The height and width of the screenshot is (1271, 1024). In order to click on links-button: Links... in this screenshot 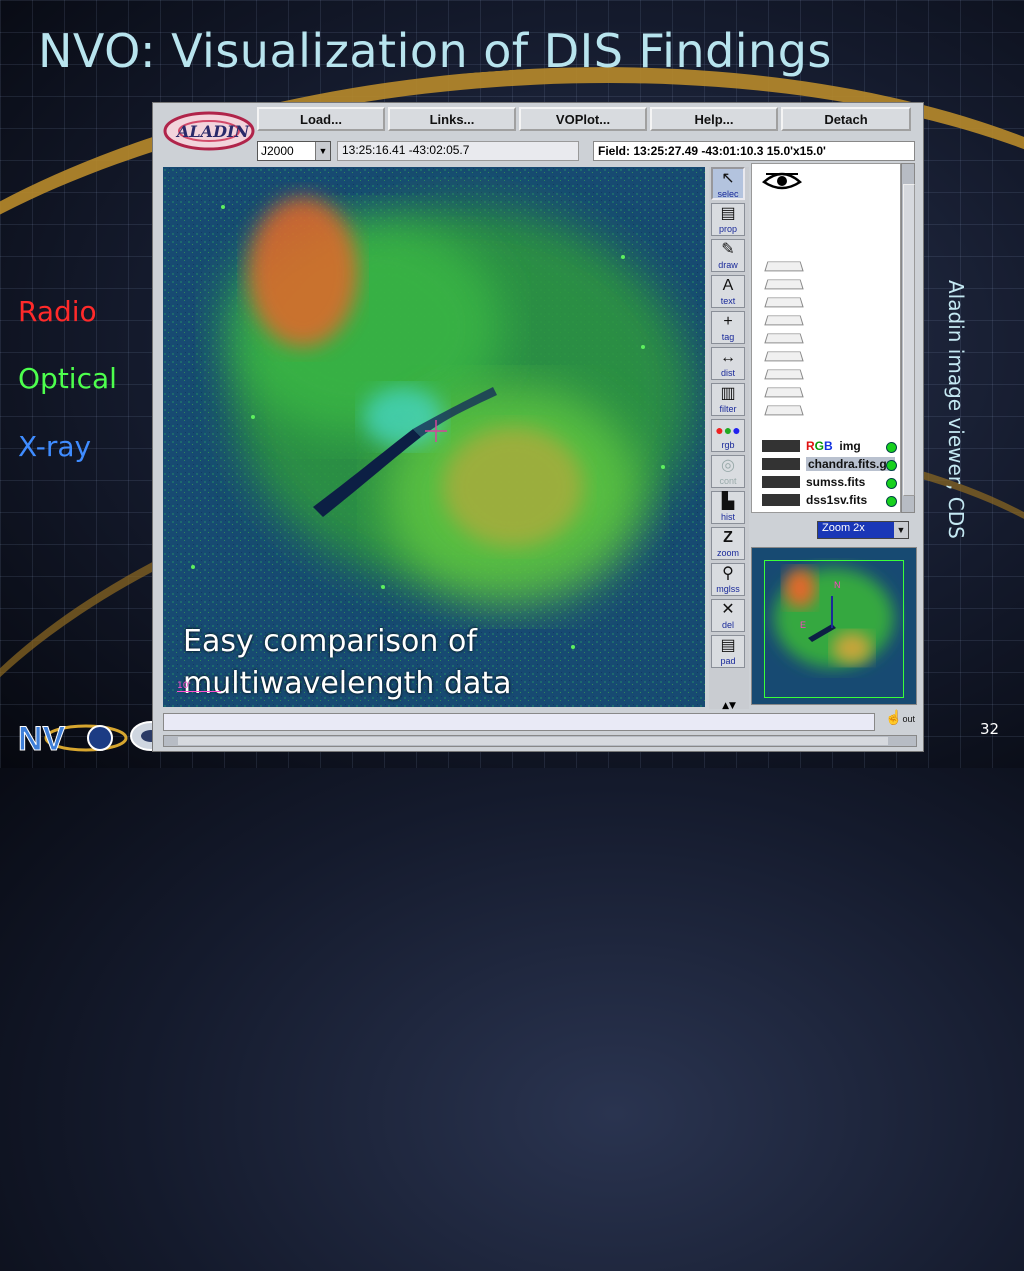, I will do `click(452, 119)`.